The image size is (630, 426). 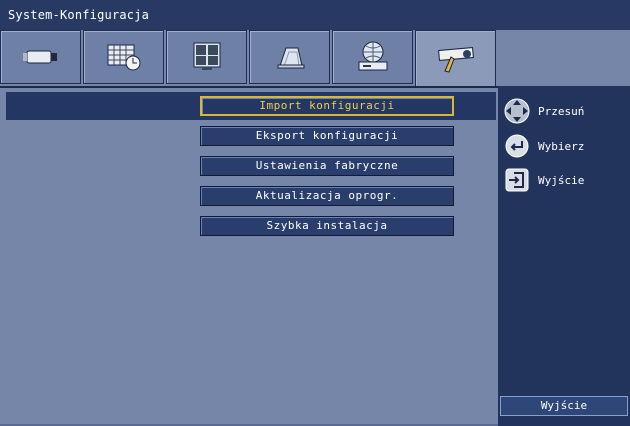 What do you see at coordinates (561, 111) in the screenshot?
I see `hint-move-label: Przesuń` at bounding box center [561, 111].